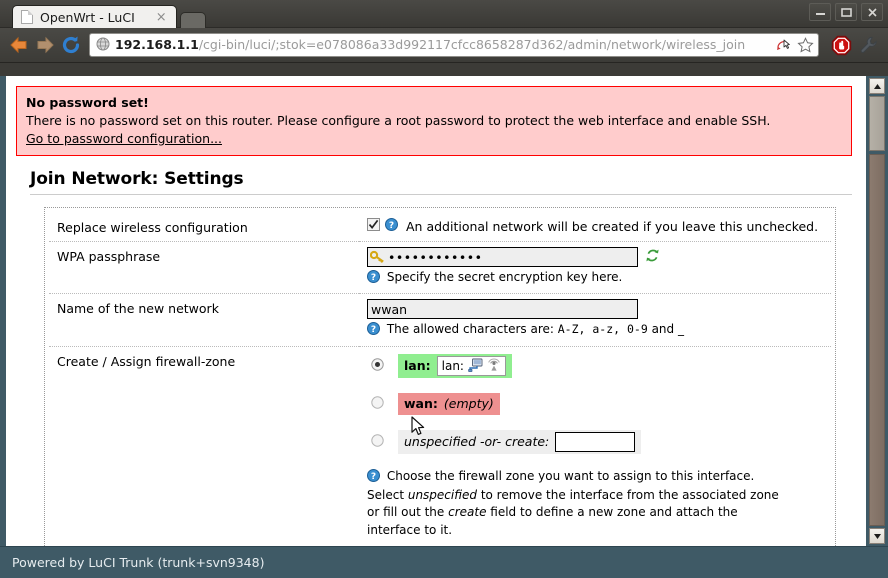 The image size is (888, 578). What do you see at coordinates (204, 320) in the screenshot?
I see `label-network-name: Name of the new network` at bounding box center [204, 320].